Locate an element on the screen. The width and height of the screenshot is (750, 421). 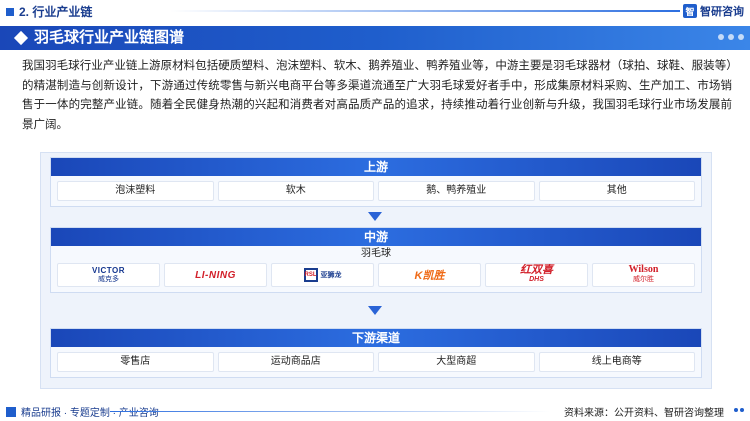
downstream-section: 下游渠道 零售店 运动商品店 大型商超 线上电商等 is located at coordinates (376, 353).